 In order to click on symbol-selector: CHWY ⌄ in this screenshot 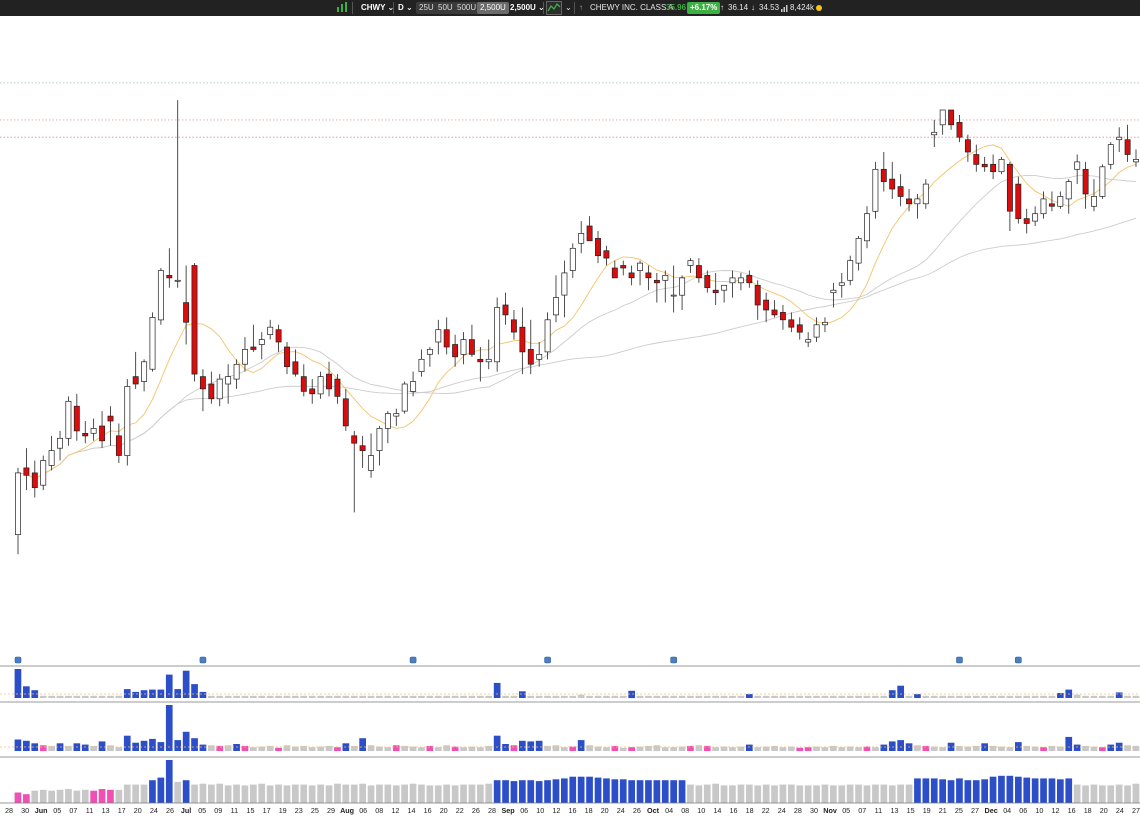, I will do `click(377, 8)`.